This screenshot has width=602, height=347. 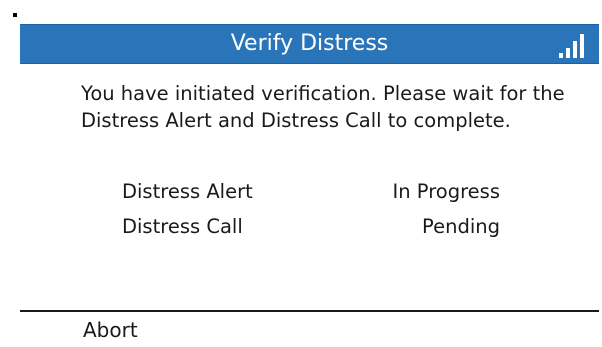 What do you see at coordinates (110, 330) in the screenshot?
I see `abort-button: Abort` at bounding box center [110, 330].